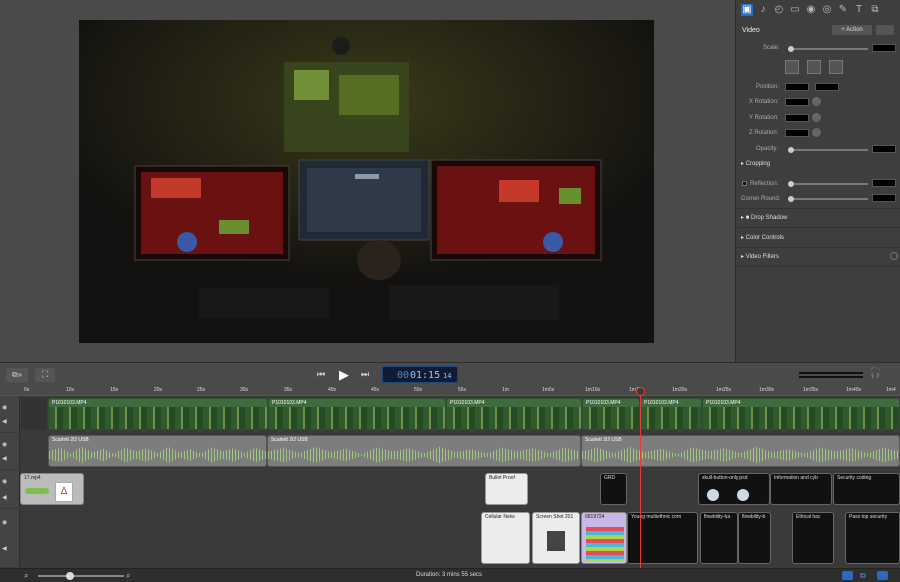 This screenshot has height=582, width=900. Describe the element at coordinates (894, 256) in the screenshot. I see `add-filter-icon` at that location.